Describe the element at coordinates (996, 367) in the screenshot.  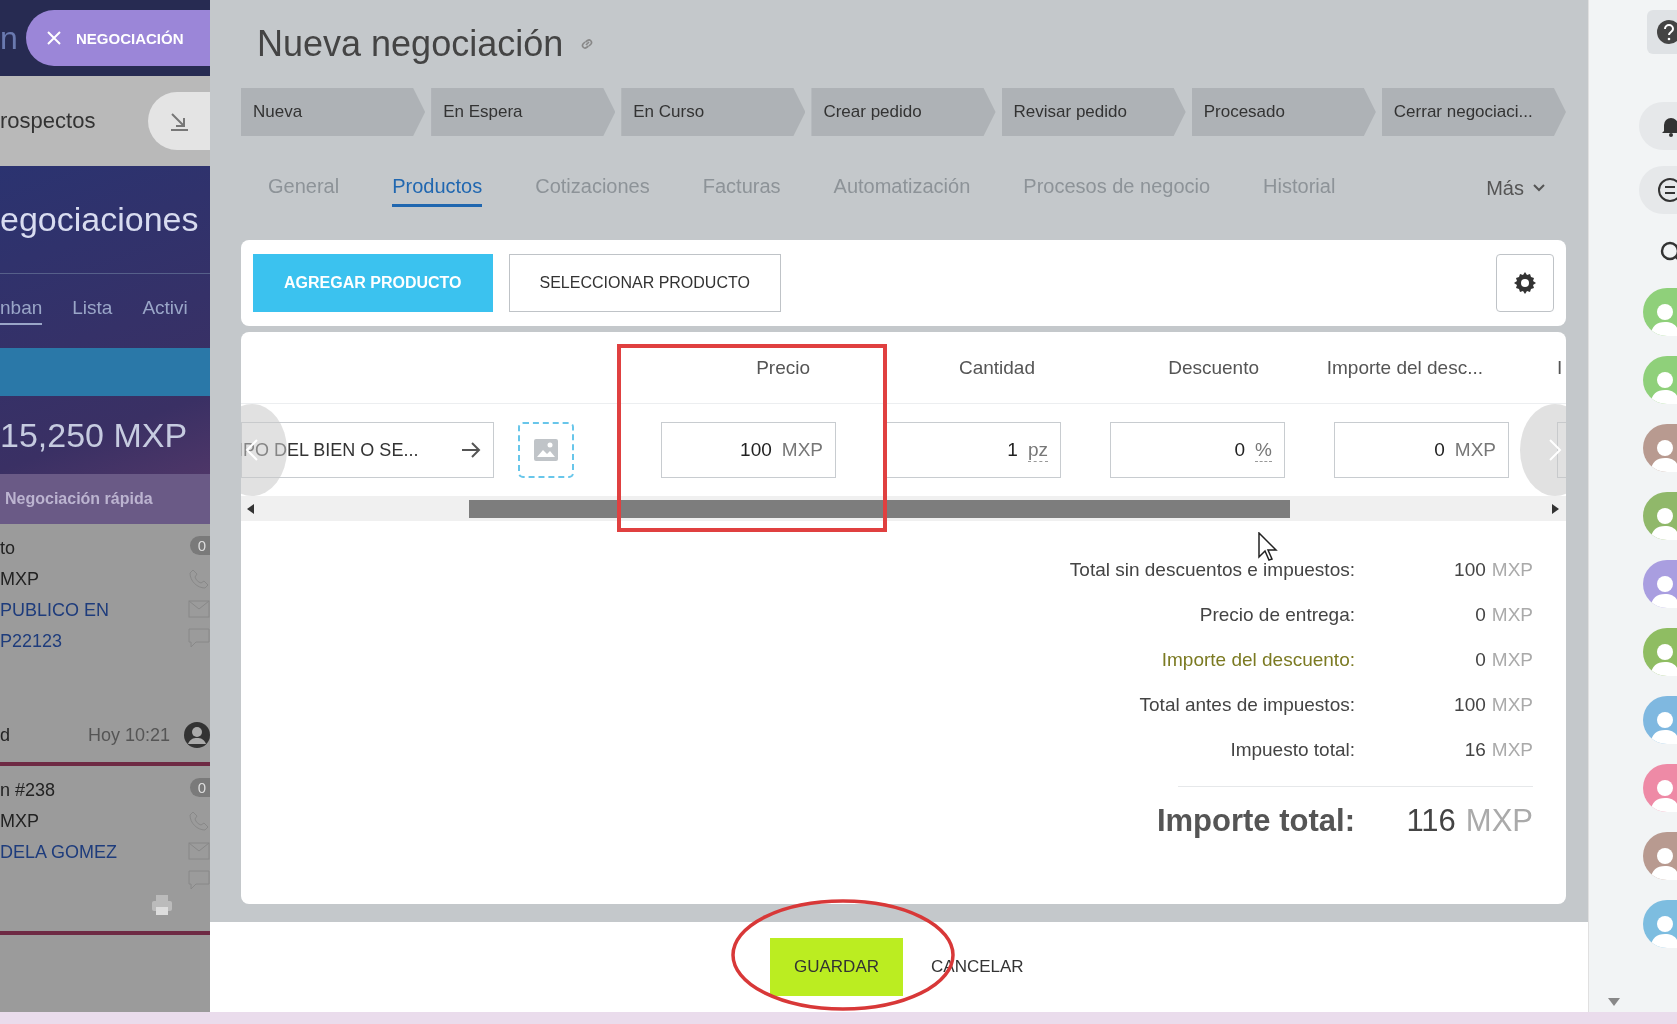
I see `column-header: Cantidad` at that location.